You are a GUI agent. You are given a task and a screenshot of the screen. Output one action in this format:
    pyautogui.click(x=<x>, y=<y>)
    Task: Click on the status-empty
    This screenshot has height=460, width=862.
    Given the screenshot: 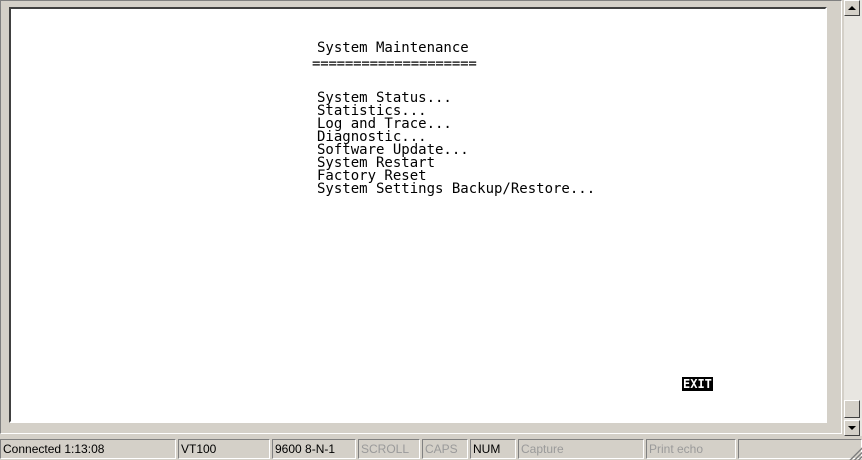 What is the action you would take?
    pyautogui.click(x=800, y=449)
    